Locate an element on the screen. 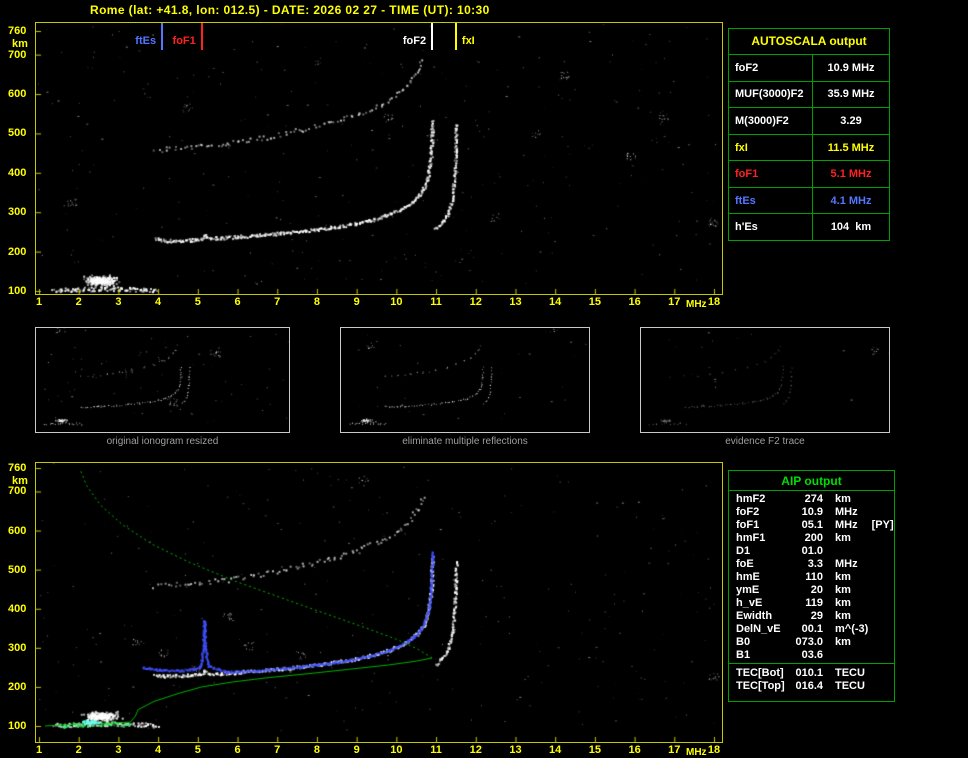 The width and height of the screenshot is (968, 758). x-axis-tick-label: 1 is located at coordinates (39, 750).